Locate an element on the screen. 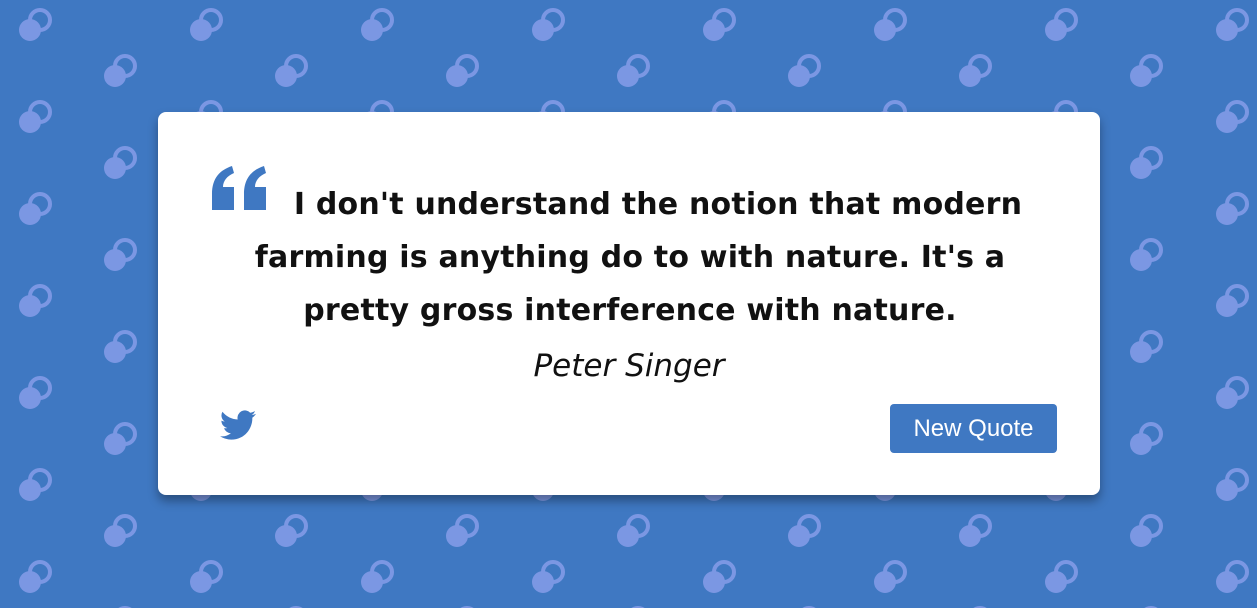 The width and height of the screenshot is (1257, 608). quote-author: Peter Singer is located at coordinates (629, 366).